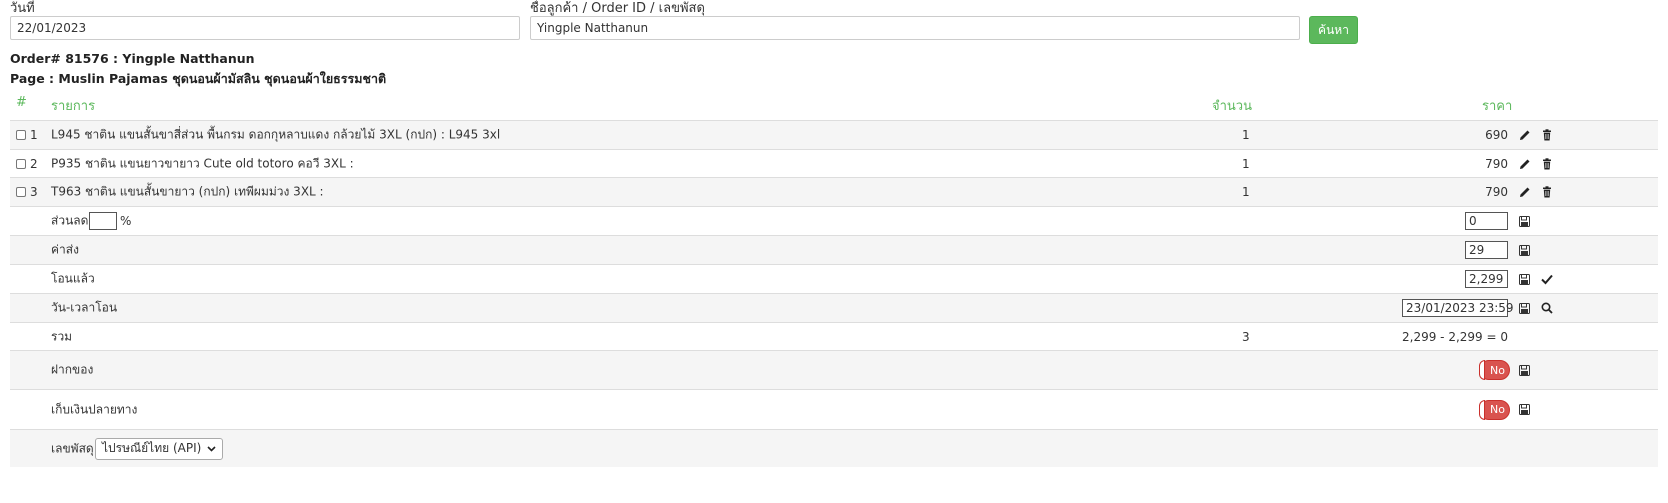 This screenshot has width=1668, height=503. What do you see at coordinates (152, 448) in the screenshot?
I see `carrier-select-value: ไปรษณีย์ไทย (API)` at bounding box center [152, 448].